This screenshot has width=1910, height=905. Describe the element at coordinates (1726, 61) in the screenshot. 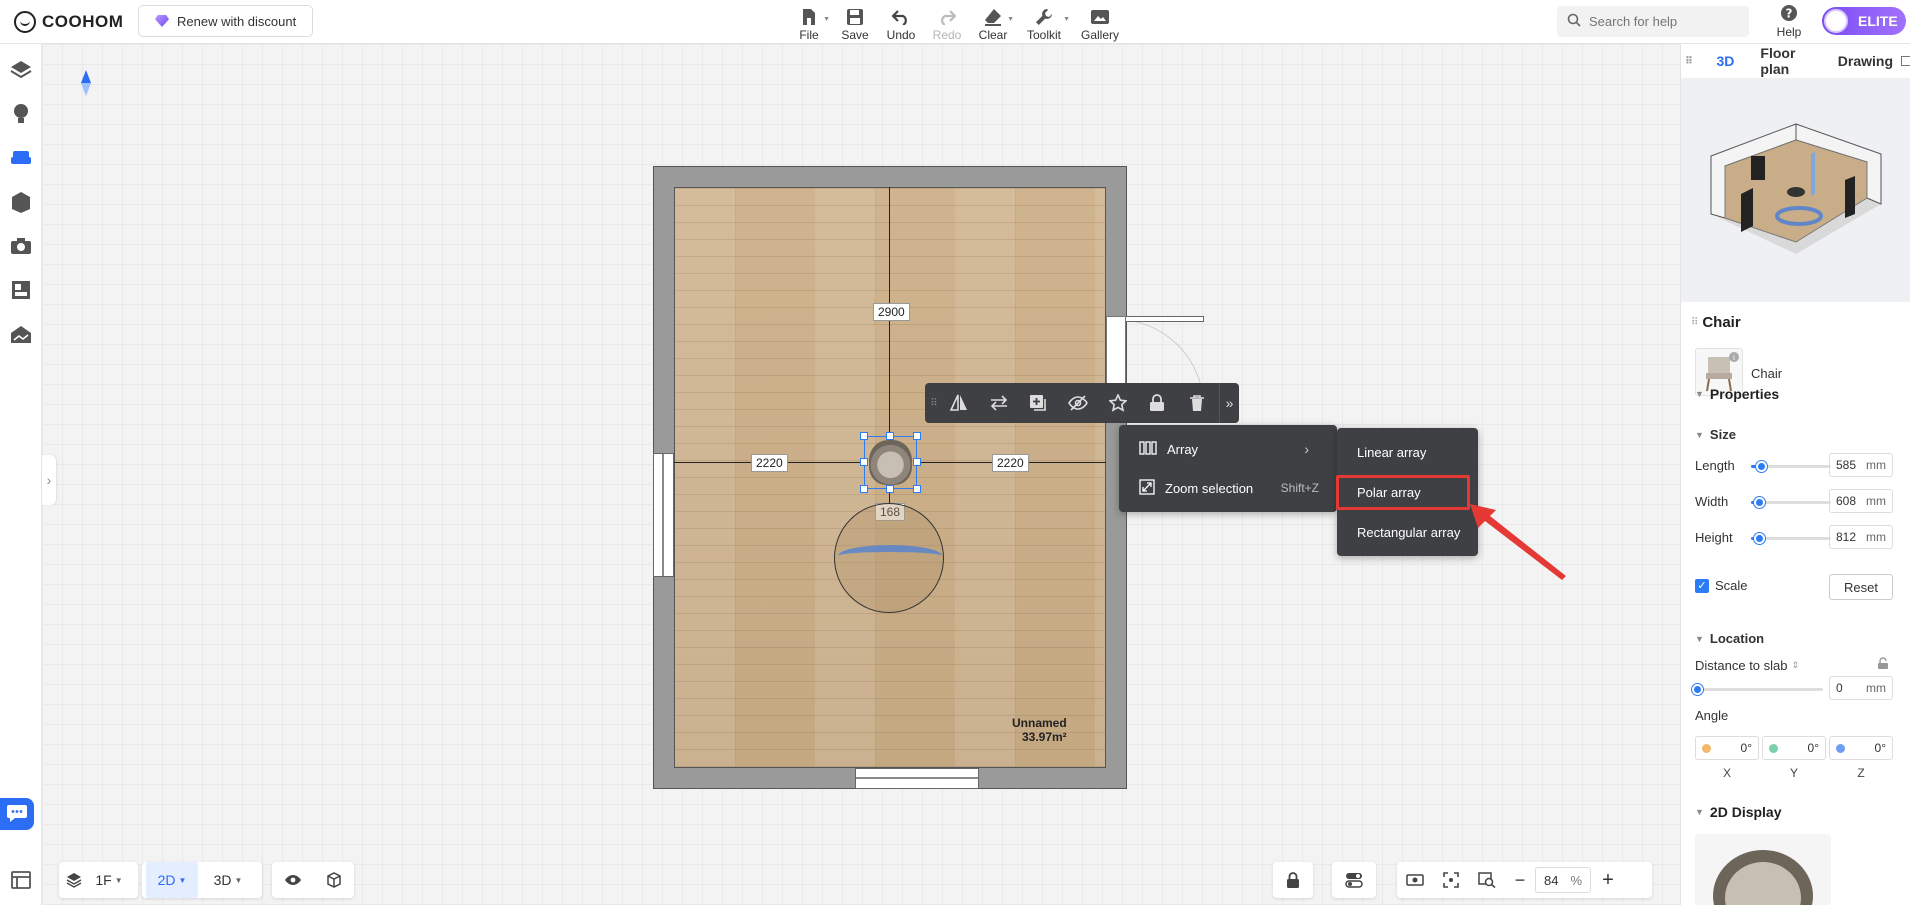

I see `tab-3d: 3D` at that location.